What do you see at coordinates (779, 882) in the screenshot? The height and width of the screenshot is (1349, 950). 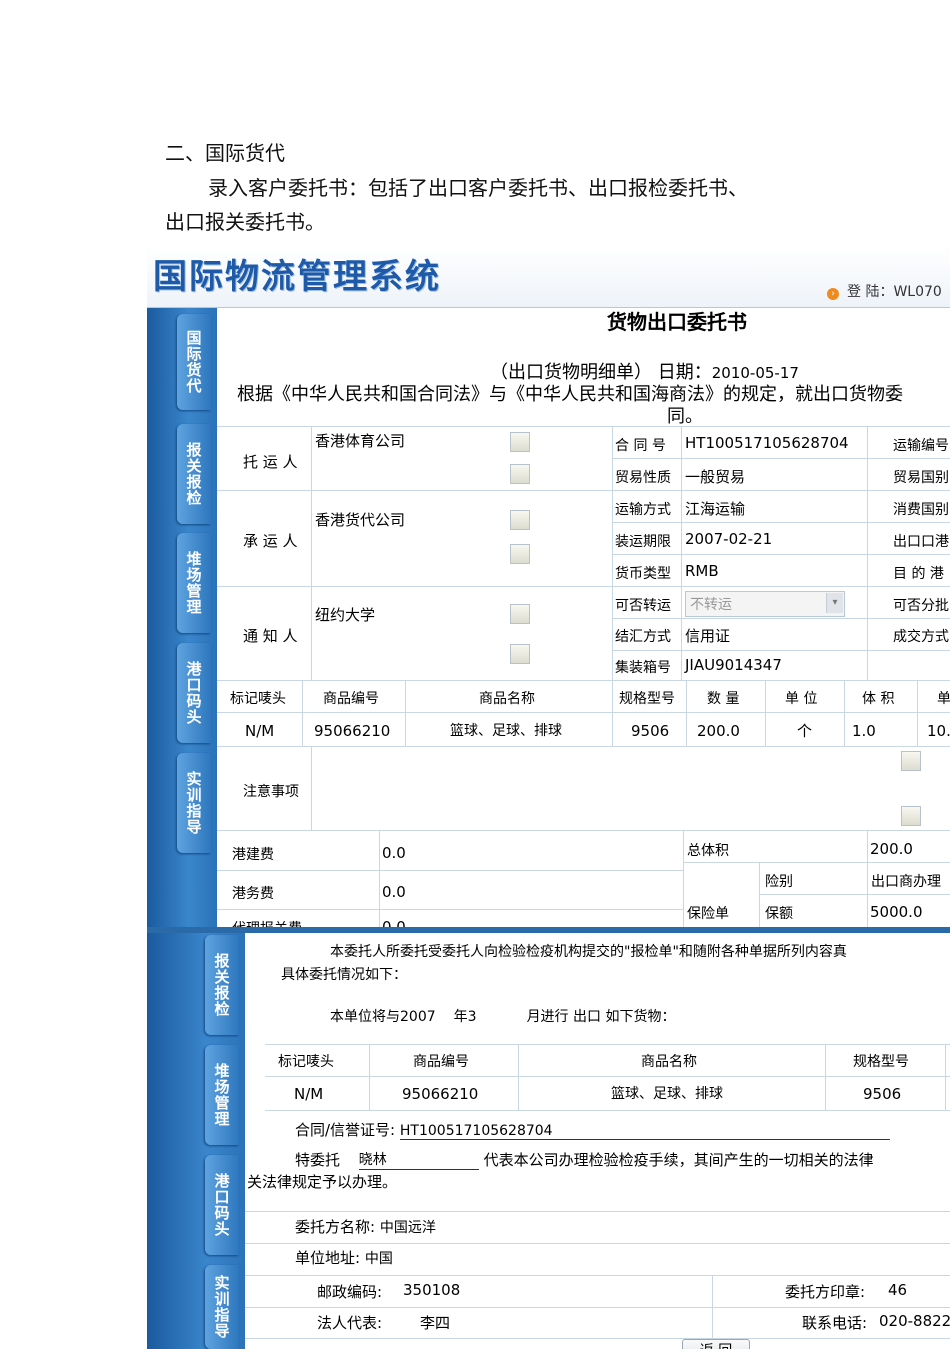 I see `insurance-type-label: 险别` at bounding box center [779, 882].